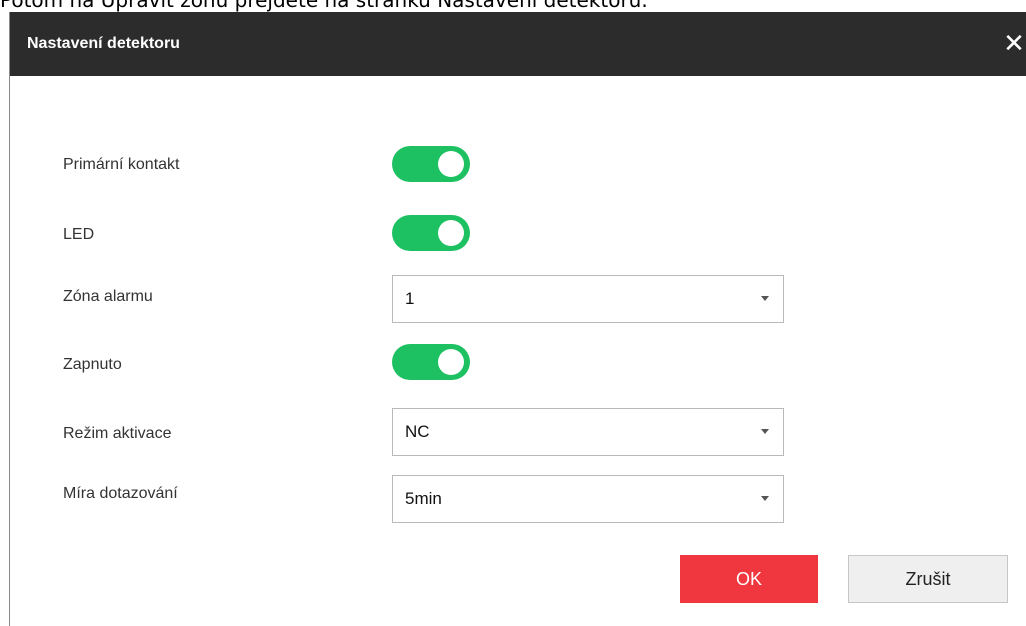 The image size is (1026, 626). What do you see at coordinates (928, 579) in the screenshot?
I see `cancel-button: Zrušit` at bounding box center [928, 579].